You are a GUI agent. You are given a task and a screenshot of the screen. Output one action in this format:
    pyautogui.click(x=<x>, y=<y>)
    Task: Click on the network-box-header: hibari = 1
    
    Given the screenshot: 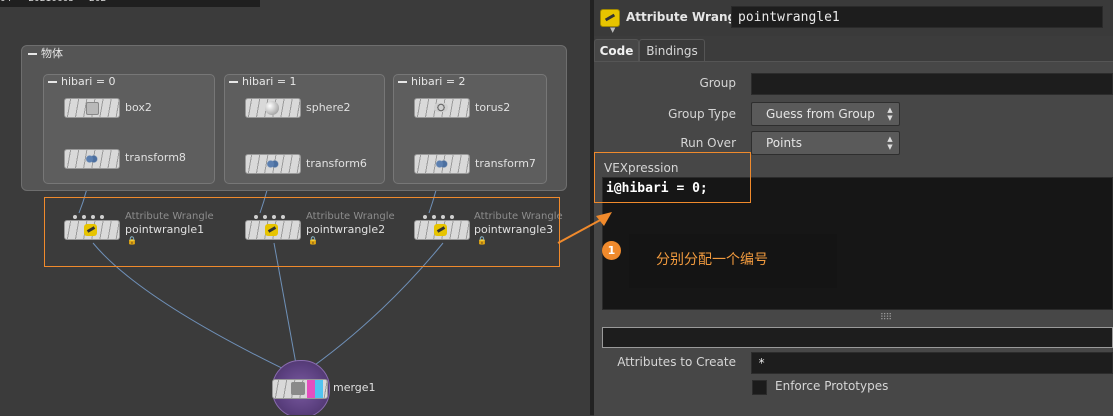 What is the action you would take?
    pyautogui.click(x=263, y=81)
    